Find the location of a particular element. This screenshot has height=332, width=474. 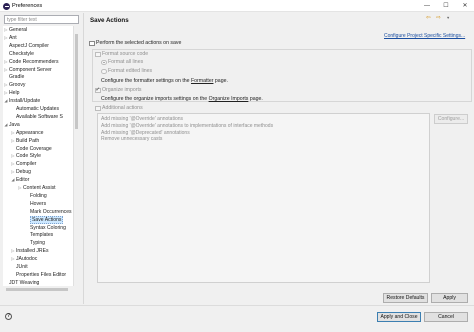

help-icon: ? is located at coordinates (8, 316).